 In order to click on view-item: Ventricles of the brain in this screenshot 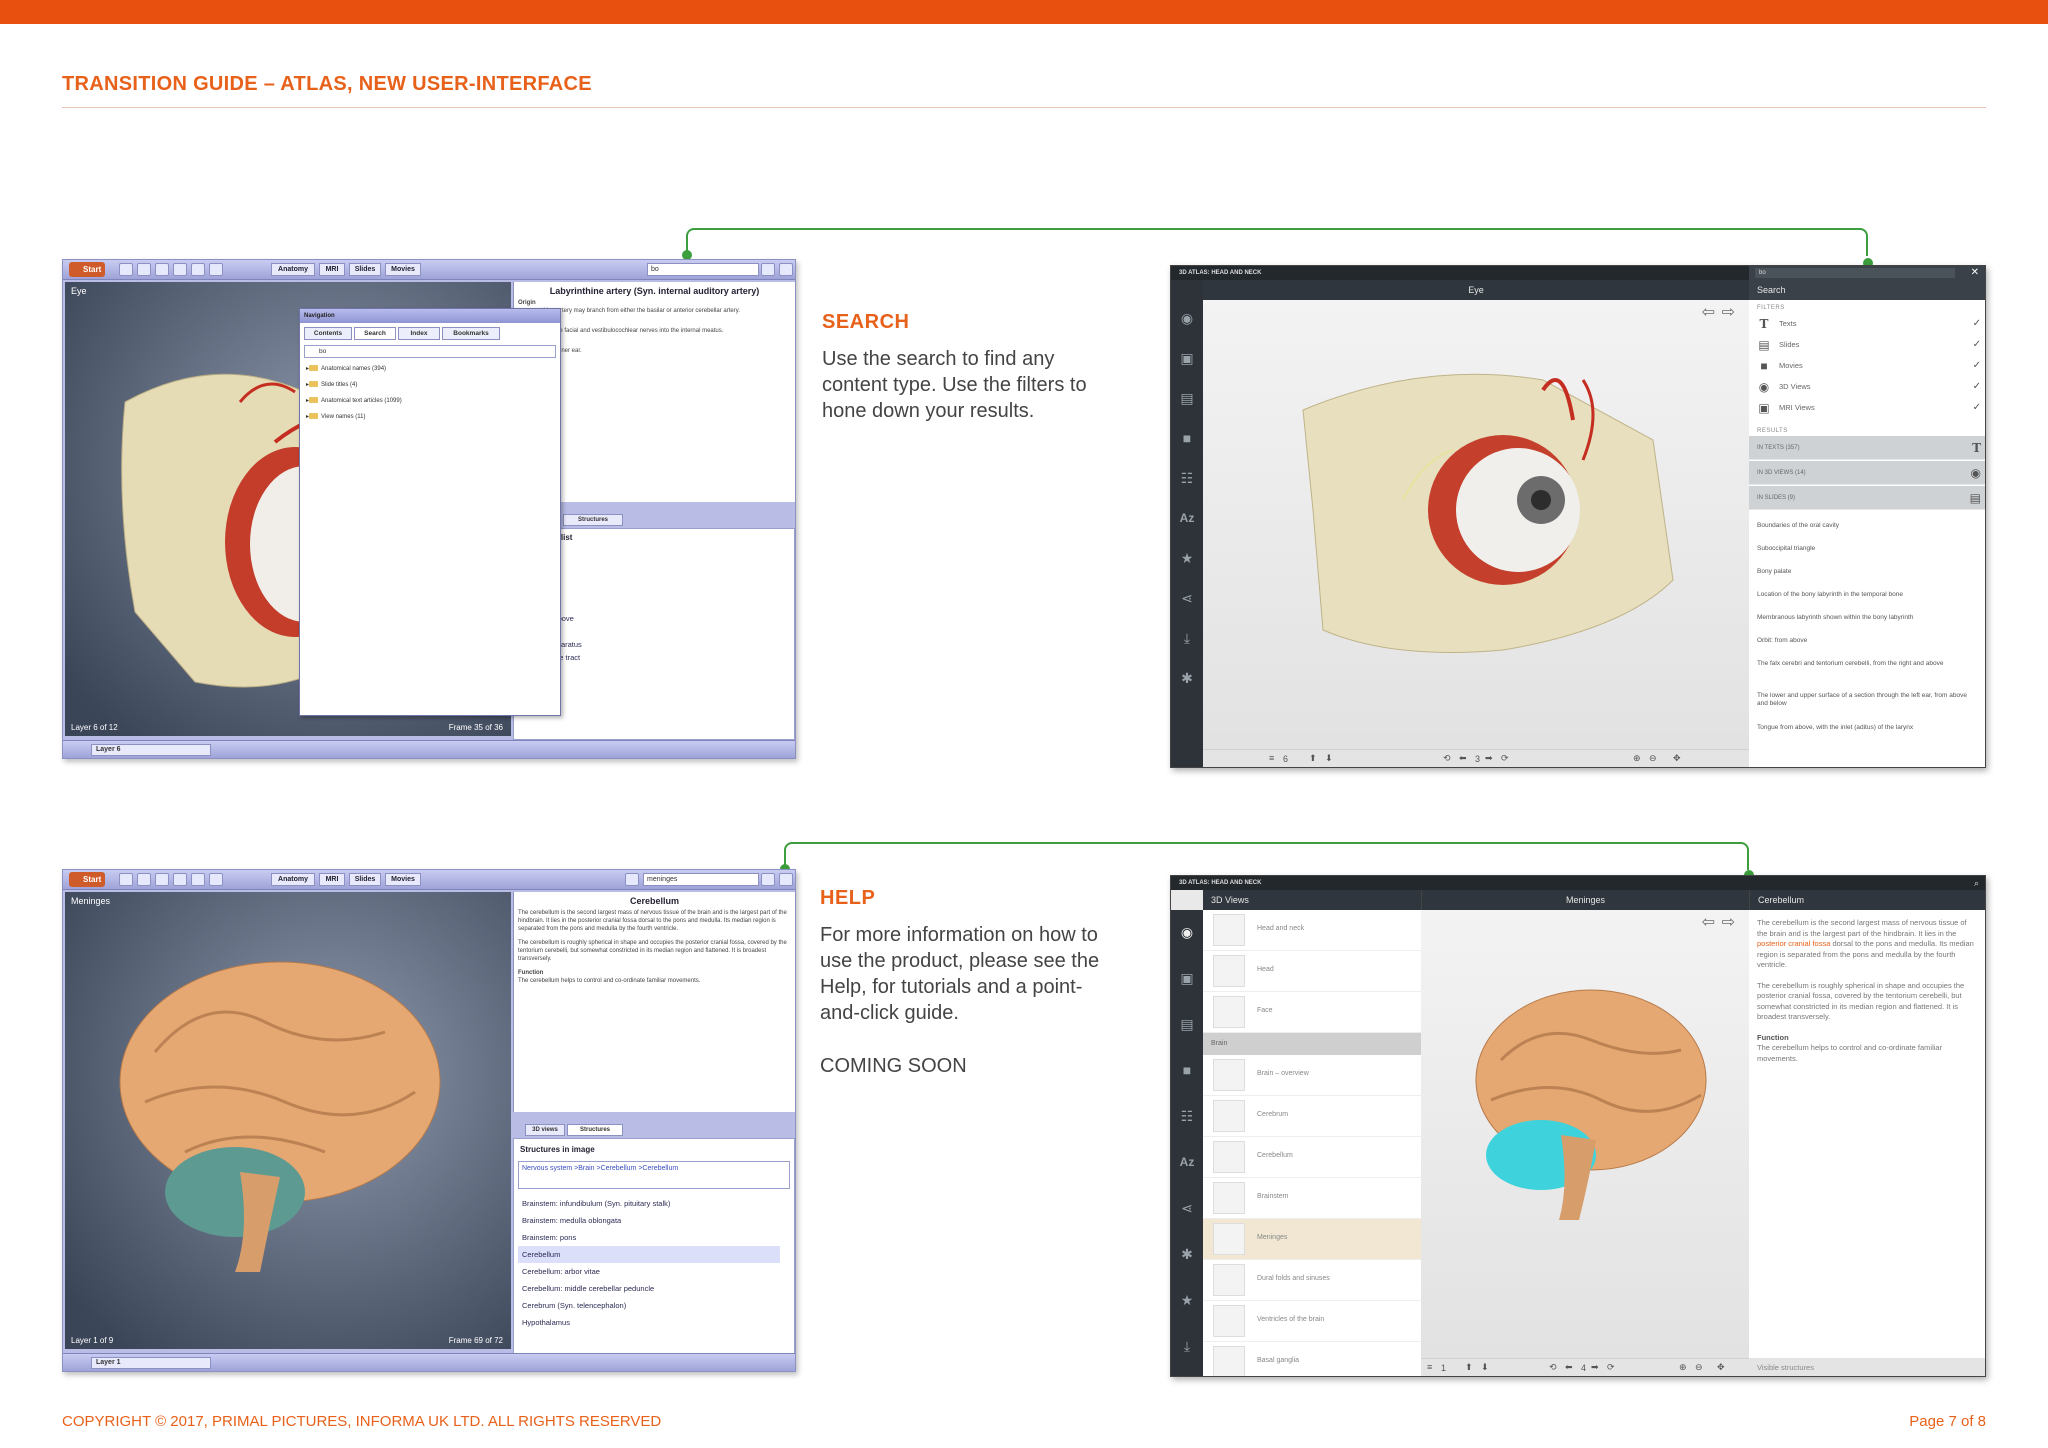, I will do `click(1312, 1321)`.